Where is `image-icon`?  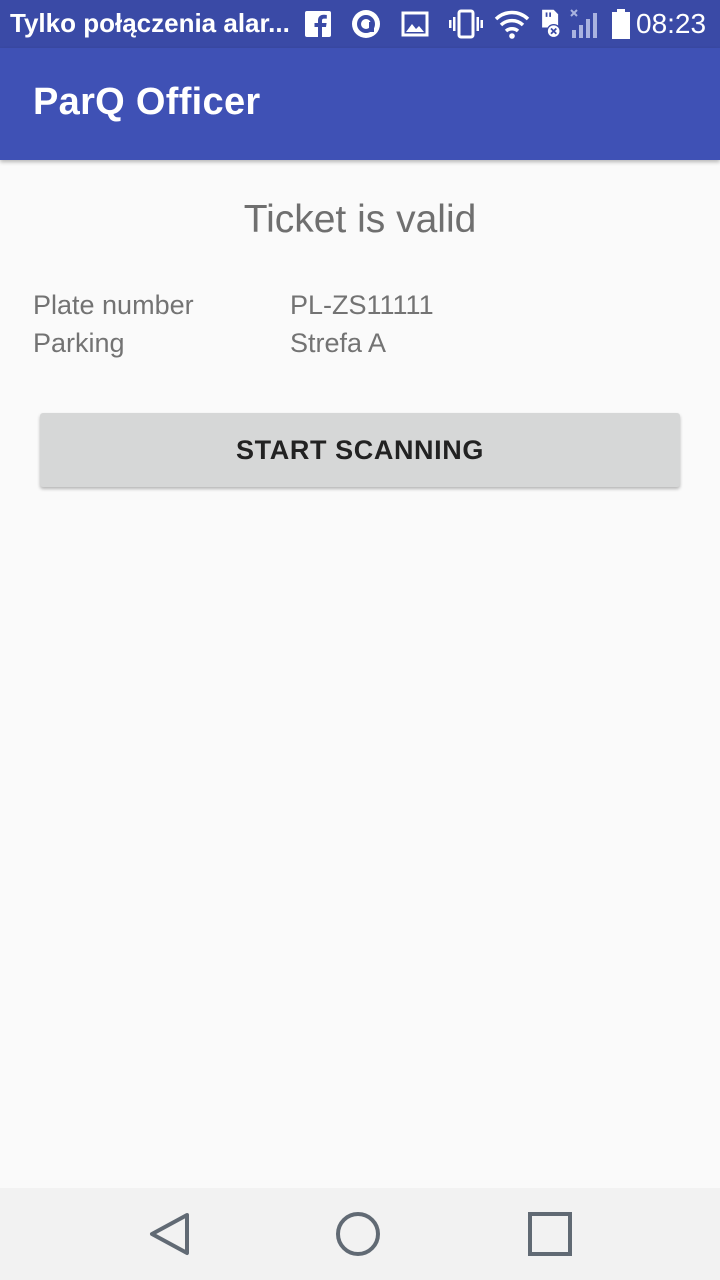
image-icon is located at coordinates (415, 24).